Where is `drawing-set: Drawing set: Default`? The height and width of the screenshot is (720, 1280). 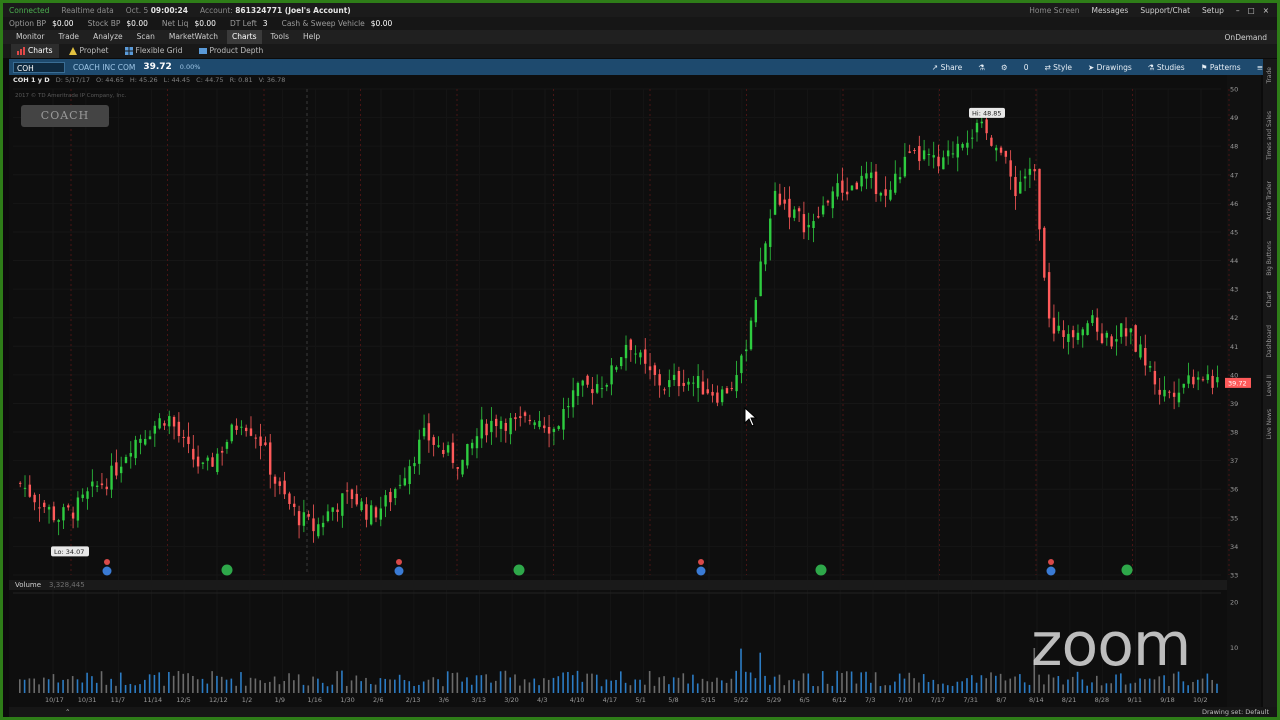
drawing-set: Drawing set: Default is located at coordinates (1235, 712).